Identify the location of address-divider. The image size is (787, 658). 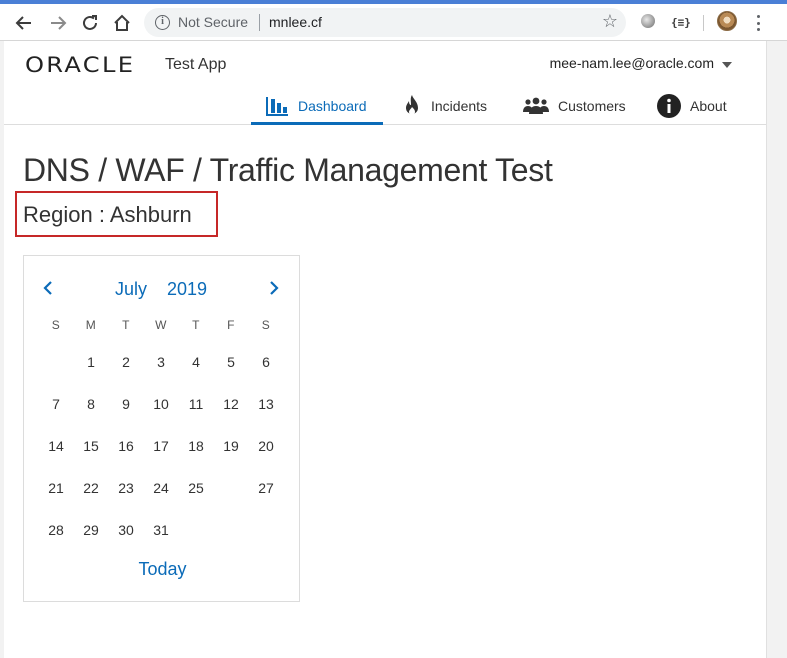
(259, 22).